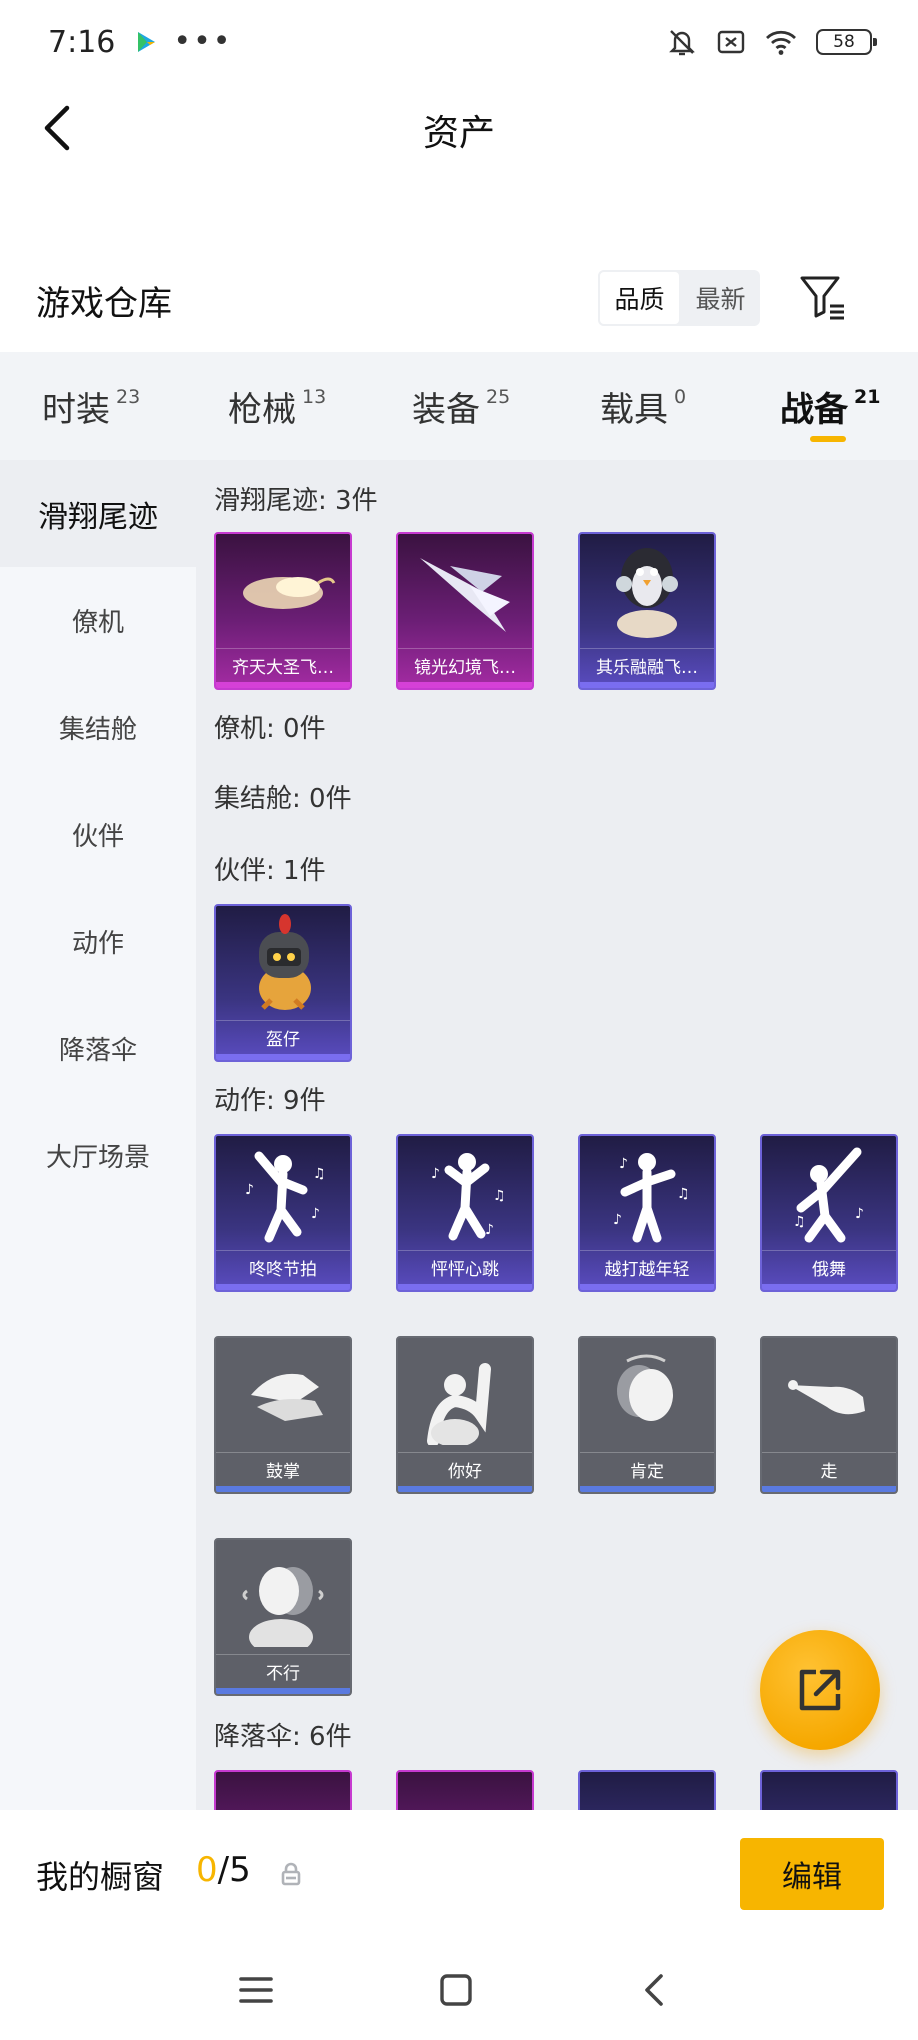 Image resolution: width=918 pixels, height=2040 pixels. Describe the element at coordinates (647, 1395) in the screenshot. I see `nod-icon` at that location.